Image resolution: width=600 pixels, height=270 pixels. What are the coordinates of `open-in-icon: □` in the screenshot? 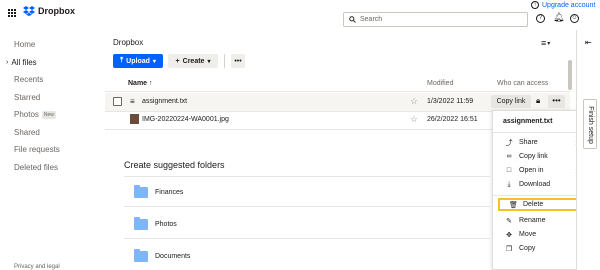 It's located at (509, 170).